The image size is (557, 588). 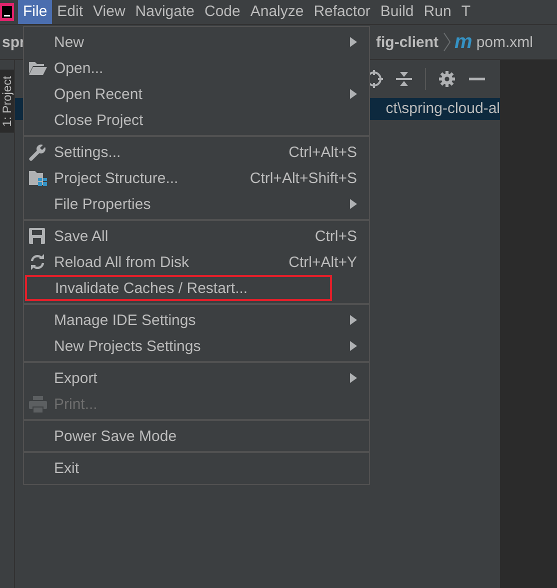 What do you see at coordinates (109, 12) in the screenshot?
I see `menu-bar-item: View` at bounding box center [109, 12].